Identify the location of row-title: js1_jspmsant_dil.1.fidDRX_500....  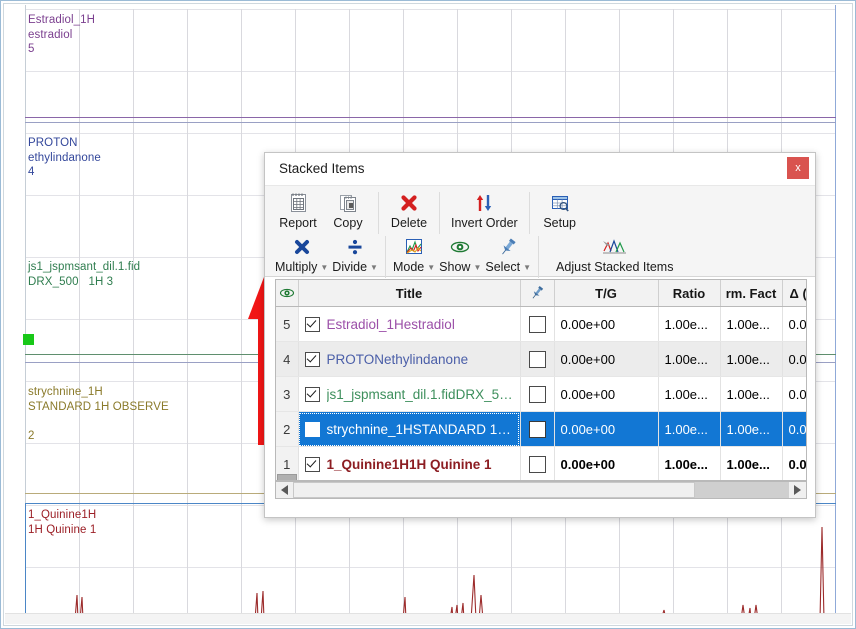
(420, 394).